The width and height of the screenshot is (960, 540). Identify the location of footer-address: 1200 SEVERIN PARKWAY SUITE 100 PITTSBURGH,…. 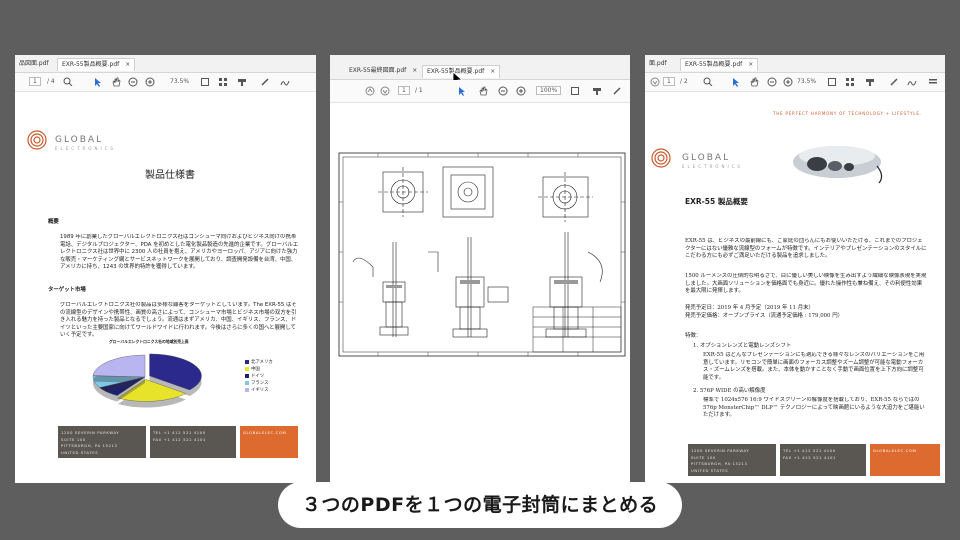
(102, 442).